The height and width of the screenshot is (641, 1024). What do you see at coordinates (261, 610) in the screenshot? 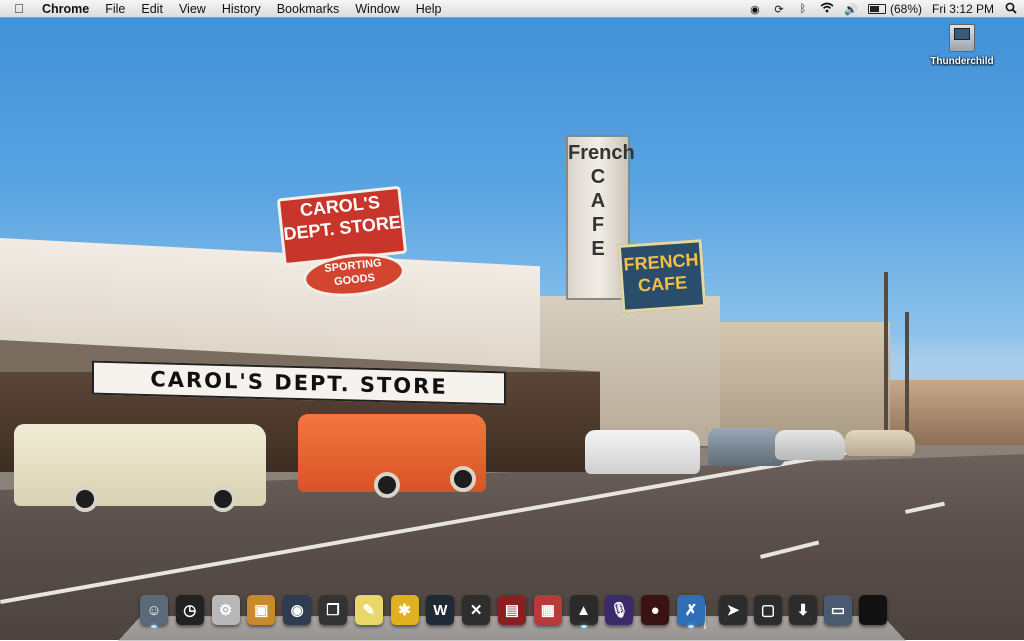
I see `photo-app-icon: ▣` at bounding box center [261, 610].